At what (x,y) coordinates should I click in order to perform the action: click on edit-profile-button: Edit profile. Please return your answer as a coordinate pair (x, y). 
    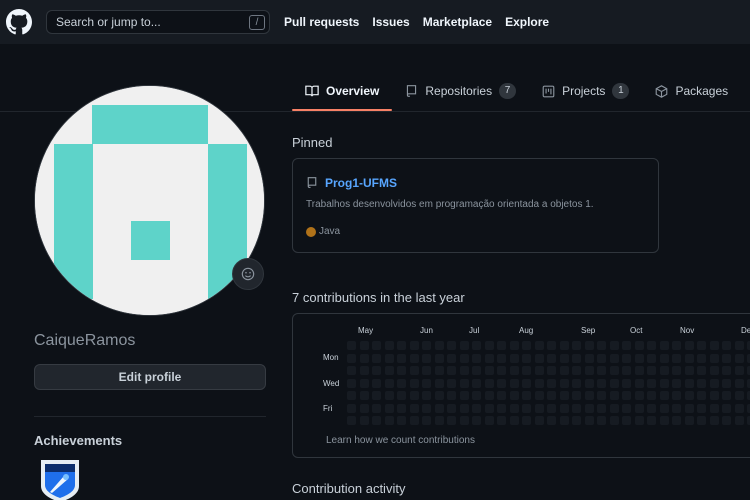
    Looking at the image, I should click on (150, 377).